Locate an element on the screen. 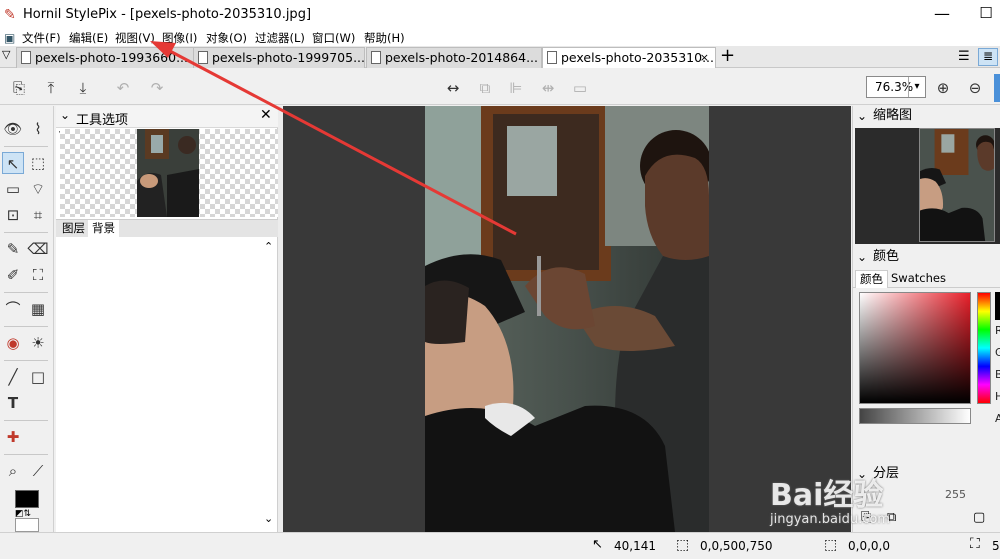  alpha-slider is located at coordinates (915, 416).